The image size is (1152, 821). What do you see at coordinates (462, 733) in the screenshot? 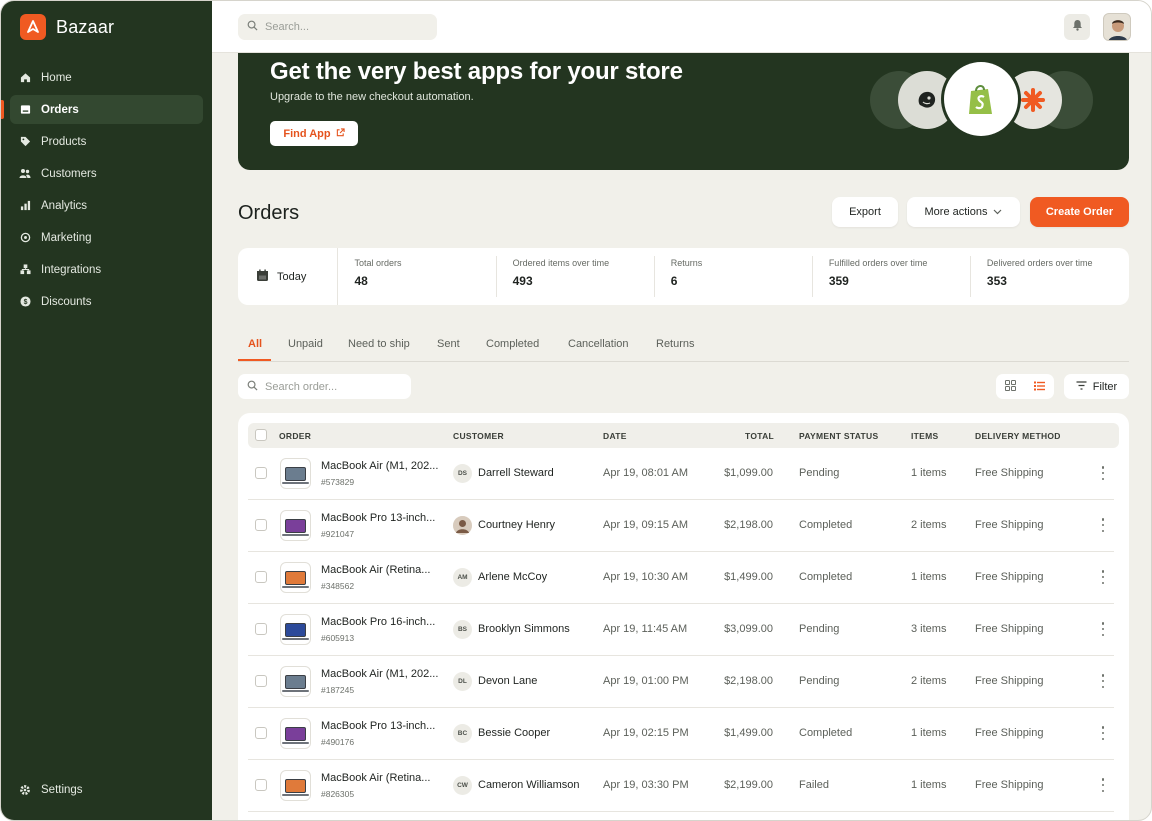
I see `customer-avatar: BC` at bounding box center [462, 733].